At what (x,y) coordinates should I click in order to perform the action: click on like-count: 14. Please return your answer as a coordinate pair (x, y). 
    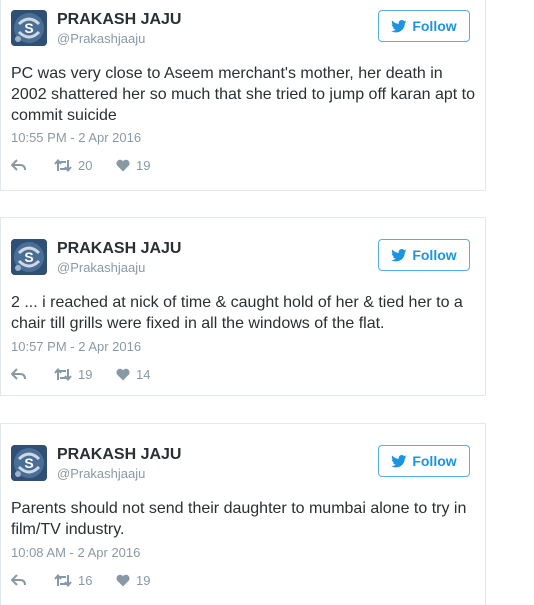
    Looking at the image, I should click on (143, 374).